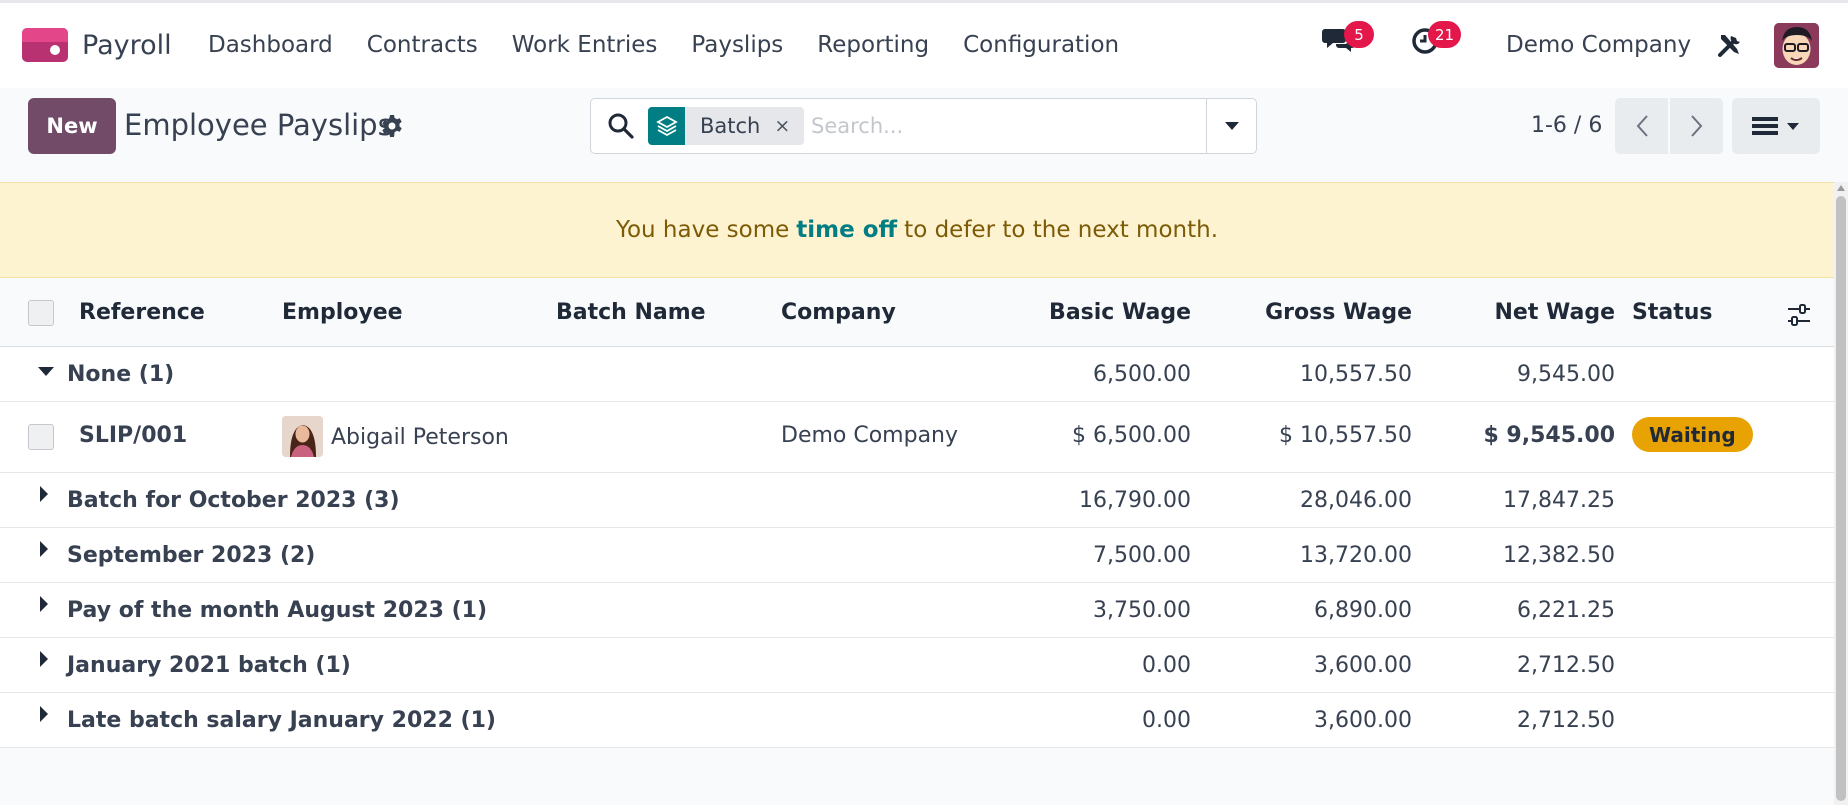 The width and height of the screenshot is (1848, 805). What do you see at coordinates (1672, 312) in the screenshot?
I see `column-header-status: Status` at bounding box center [1672, 312].